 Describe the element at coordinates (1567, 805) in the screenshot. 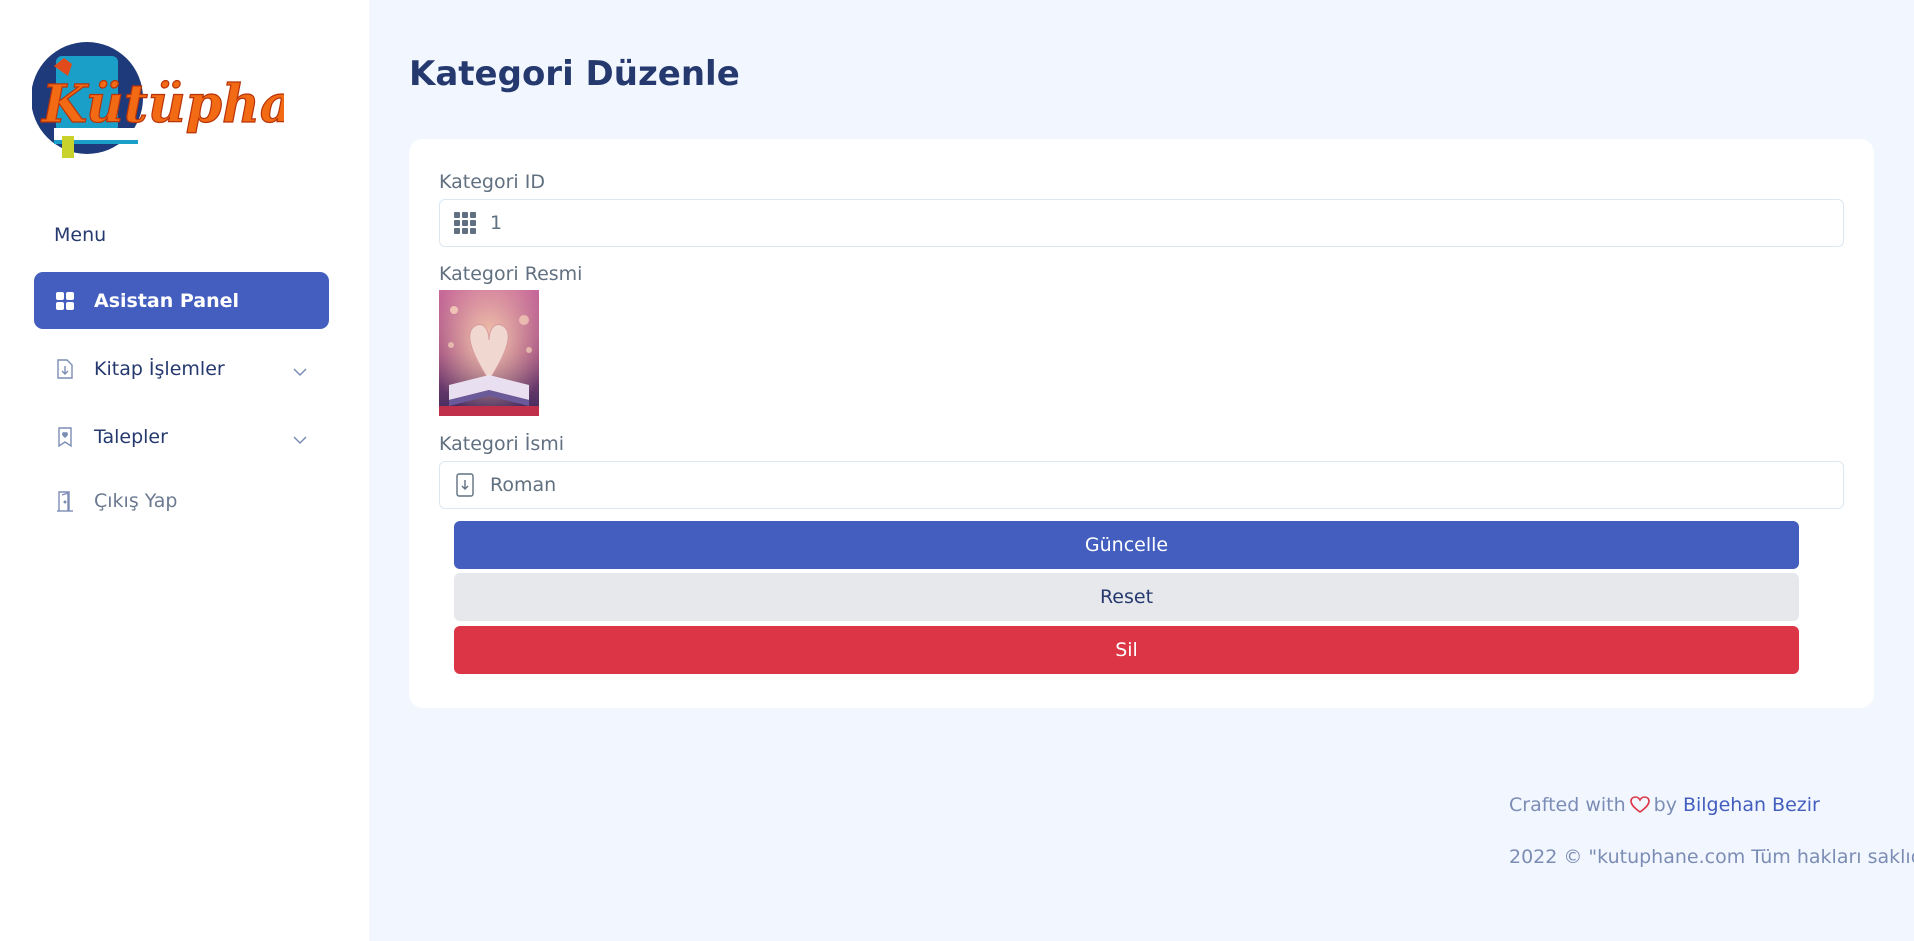

I see `crafted-text: Crafted with` at that location.